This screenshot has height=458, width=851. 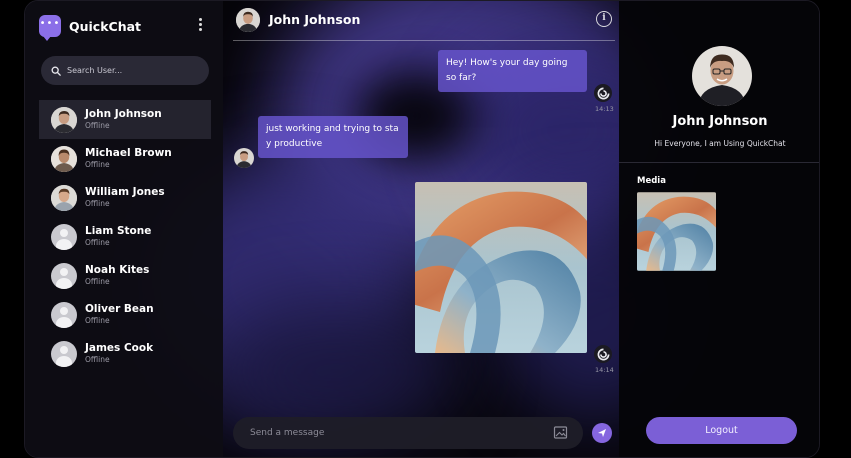 What do you see at coordinates (604, 109) in the screenshot?
I see `message-timestamp: 14:13` at bounding box center [604, 109].